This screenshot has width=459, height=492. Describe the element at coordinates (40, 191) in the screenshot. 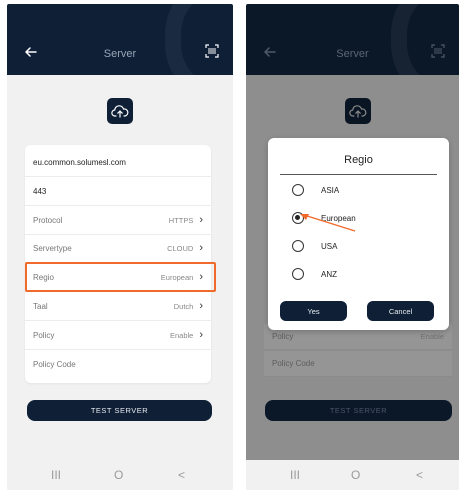

I see `port-value: 443` at that location.